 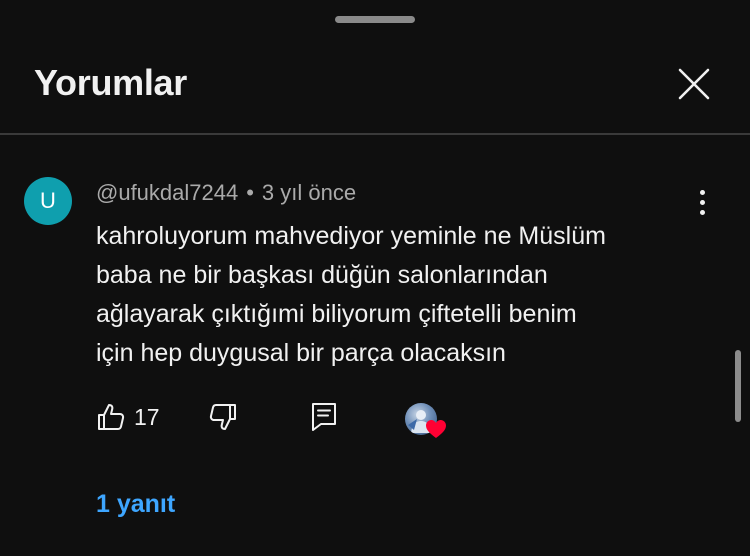 What do you see at coordinates (128, 417) in the screenshot?
I see `like-button: 17` at bounding box center [128, 417].